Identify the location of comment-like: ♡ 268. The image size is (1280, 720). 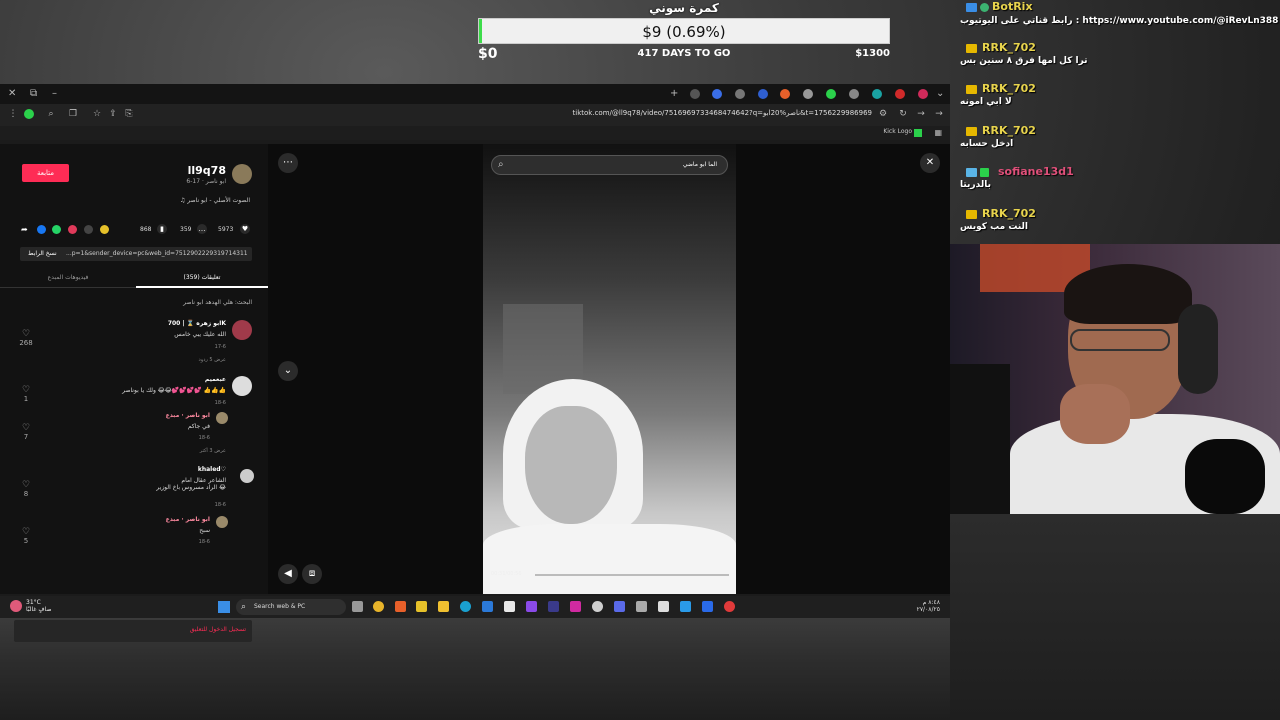
(26, 339).